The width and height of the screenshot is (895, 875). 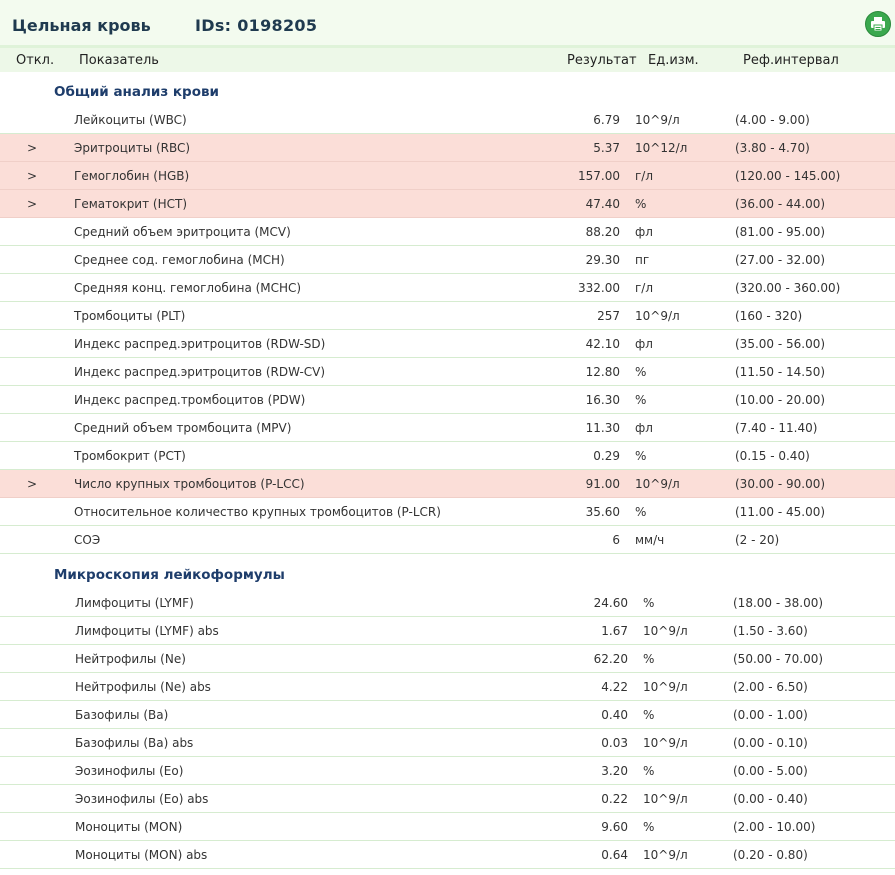 What do you see at coordinates (608, 316) in the screenshot?
I see `result-value: 257` at bounding box center [608, 316].